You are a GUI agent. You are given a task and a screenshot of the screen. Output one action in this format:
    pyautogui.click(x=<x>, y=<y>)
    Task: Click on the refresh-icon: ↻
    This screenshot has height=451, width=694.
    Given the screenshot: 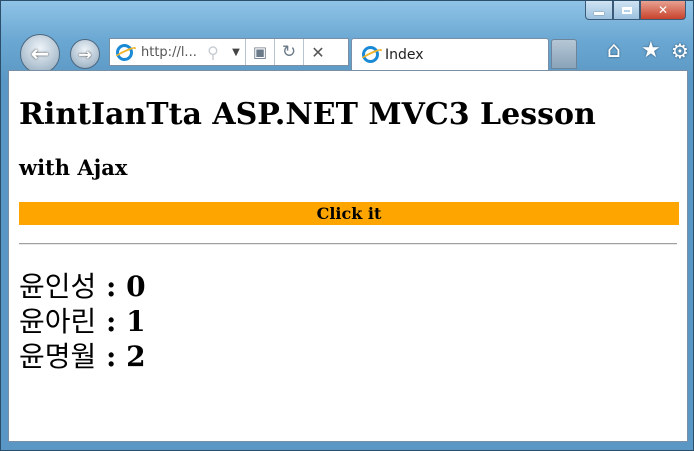 What is the action you would take?
    pyautogui.click(x=288, y=52)
    